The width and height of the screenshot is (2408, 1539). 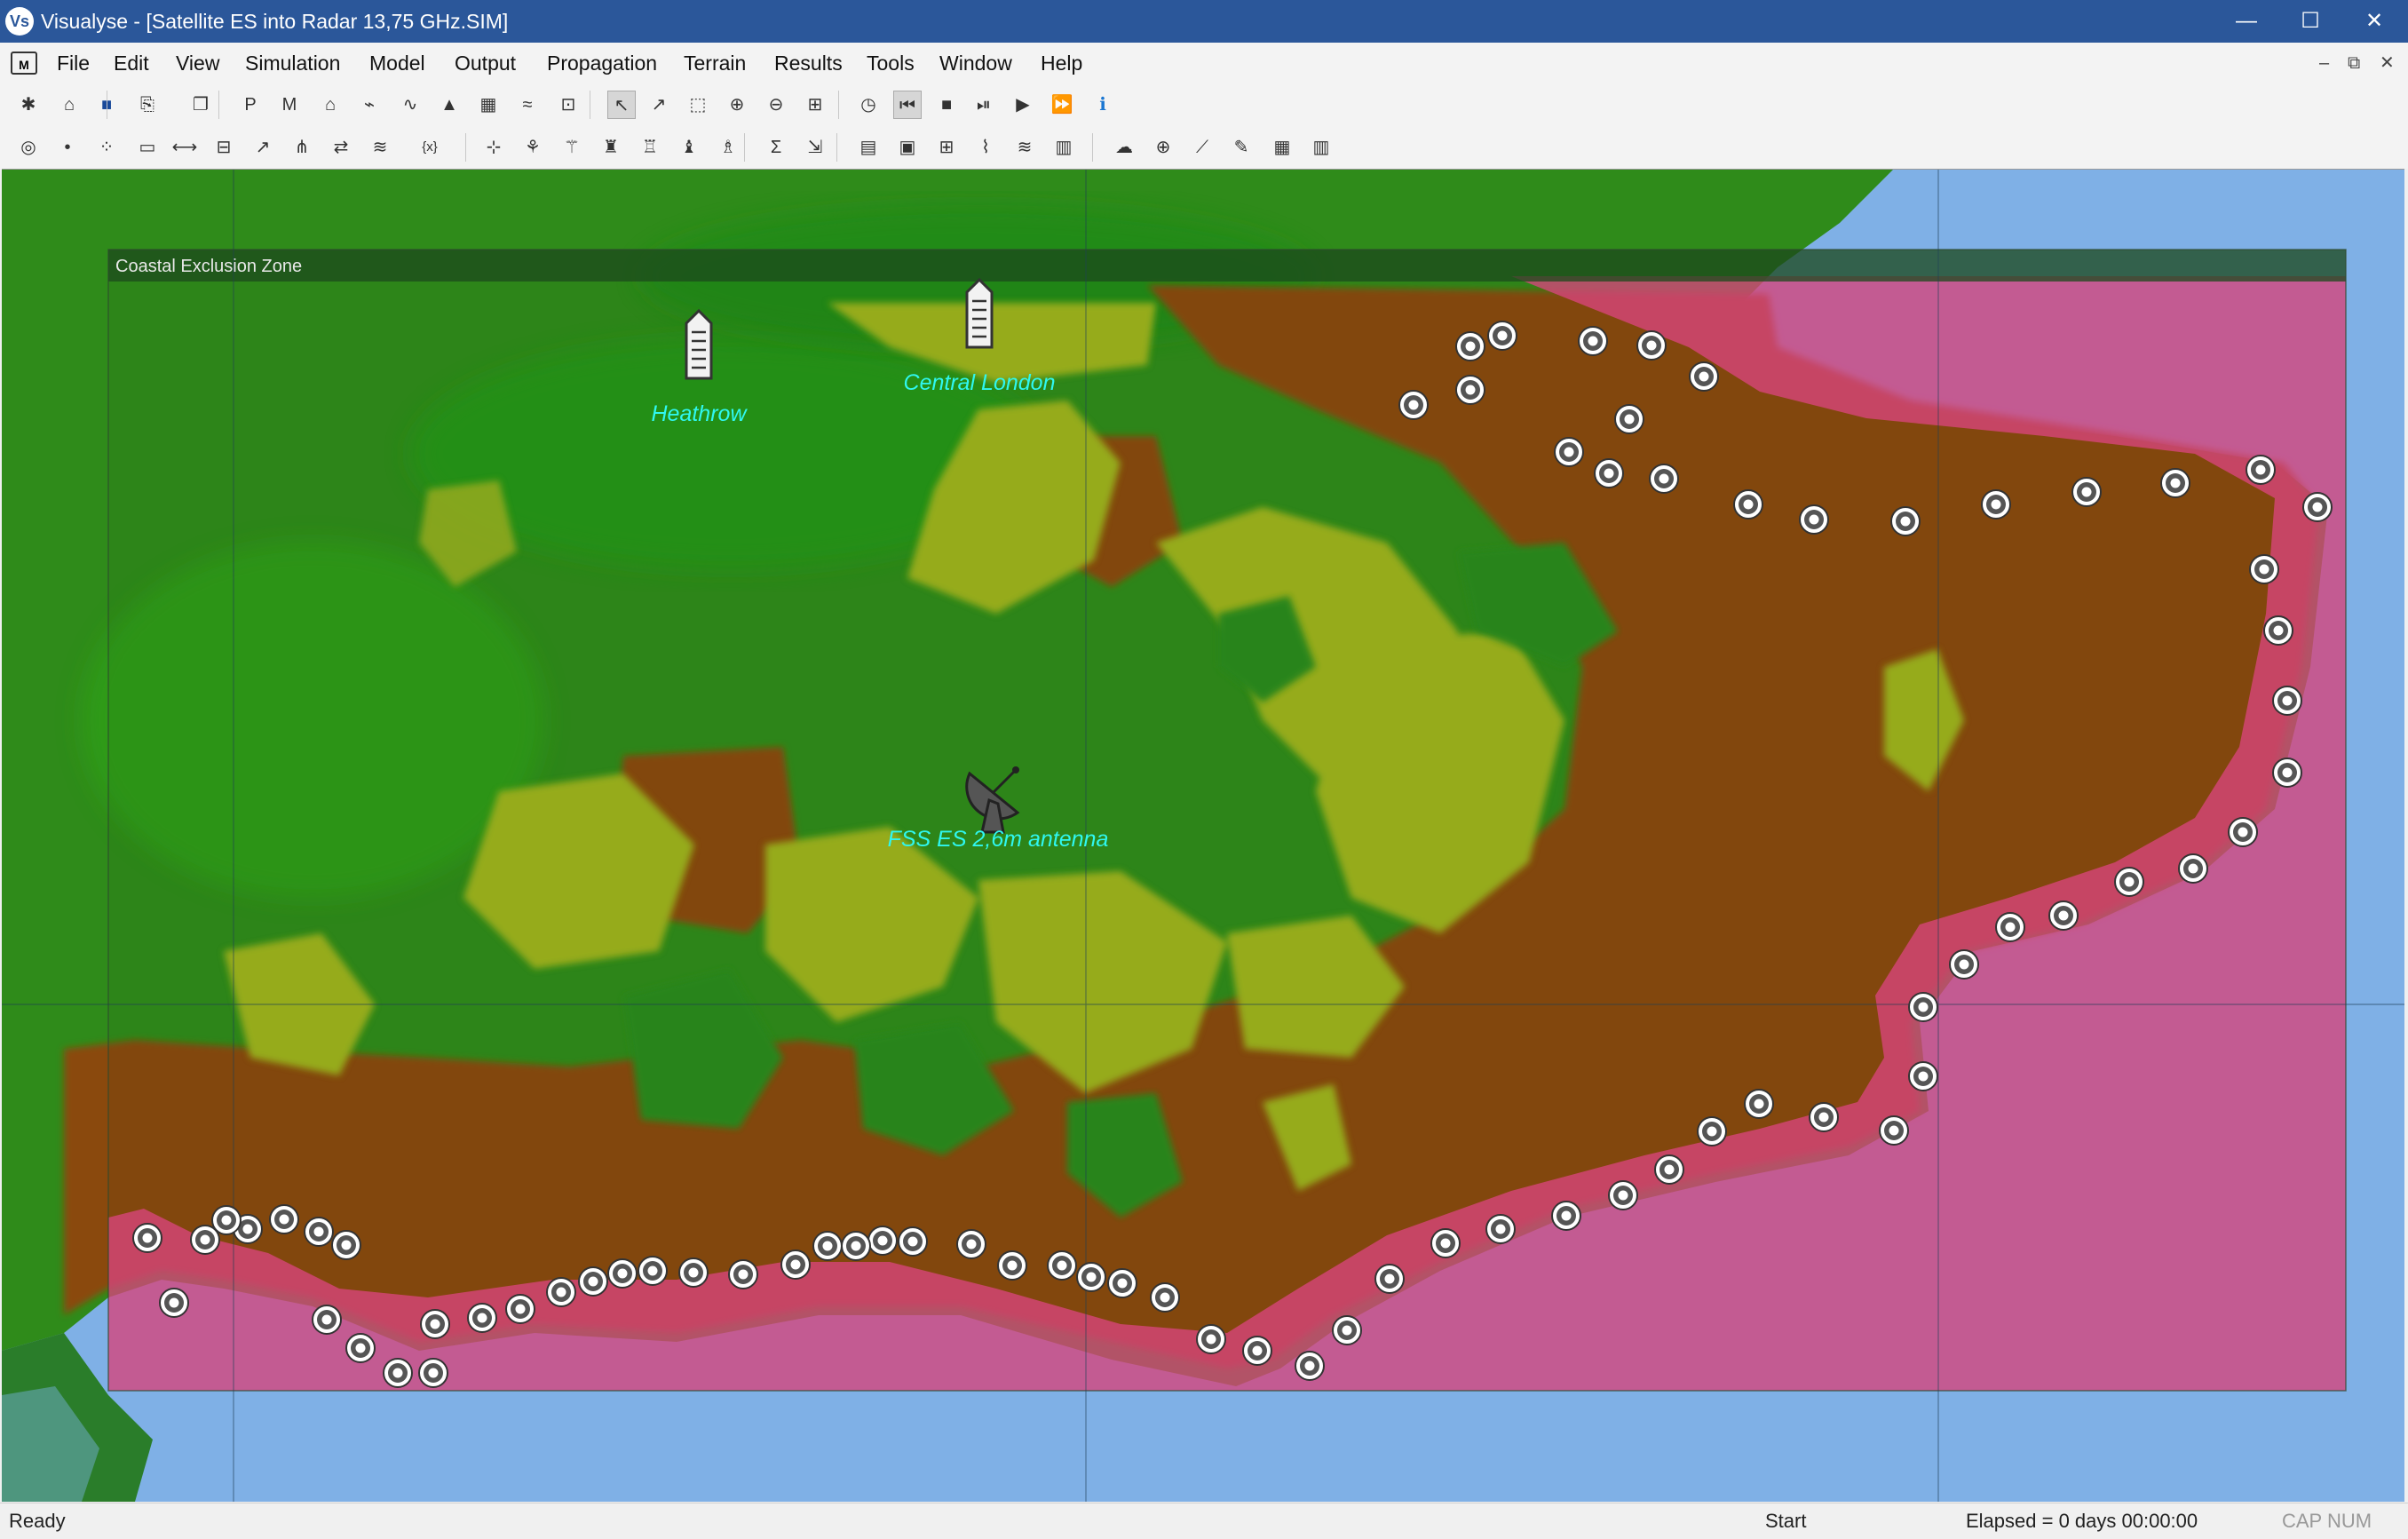 What do you see at coordinates (485, 63) in the screenshot?
I see `menu-output: Output` at bounding box center [485, 63].